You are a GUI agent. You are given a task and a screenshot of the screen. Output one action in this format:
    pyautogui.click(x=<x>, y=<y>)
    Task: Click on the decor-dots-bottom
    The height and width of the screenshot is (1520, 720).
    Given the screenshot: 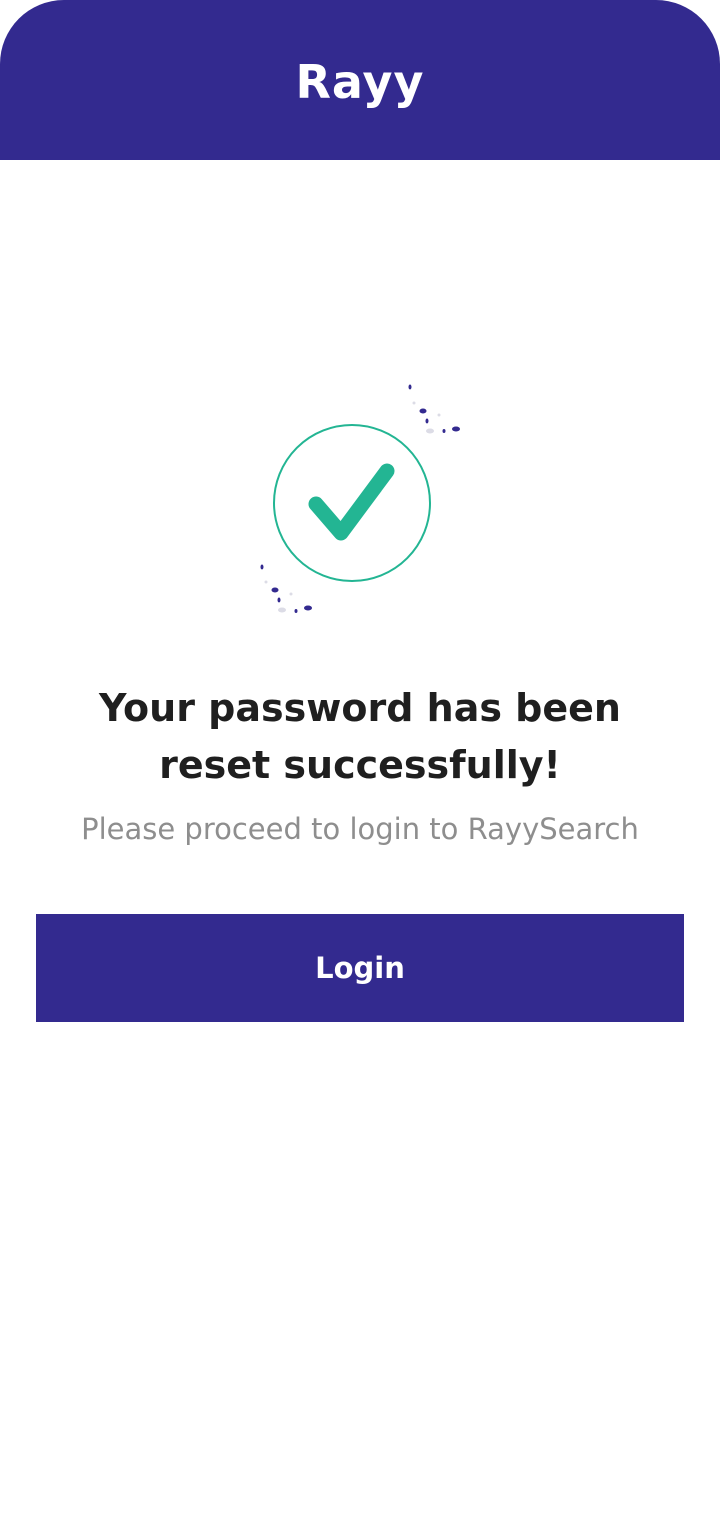 What is the action you would take?
    pyautogui.click(x=286, y=588)
    